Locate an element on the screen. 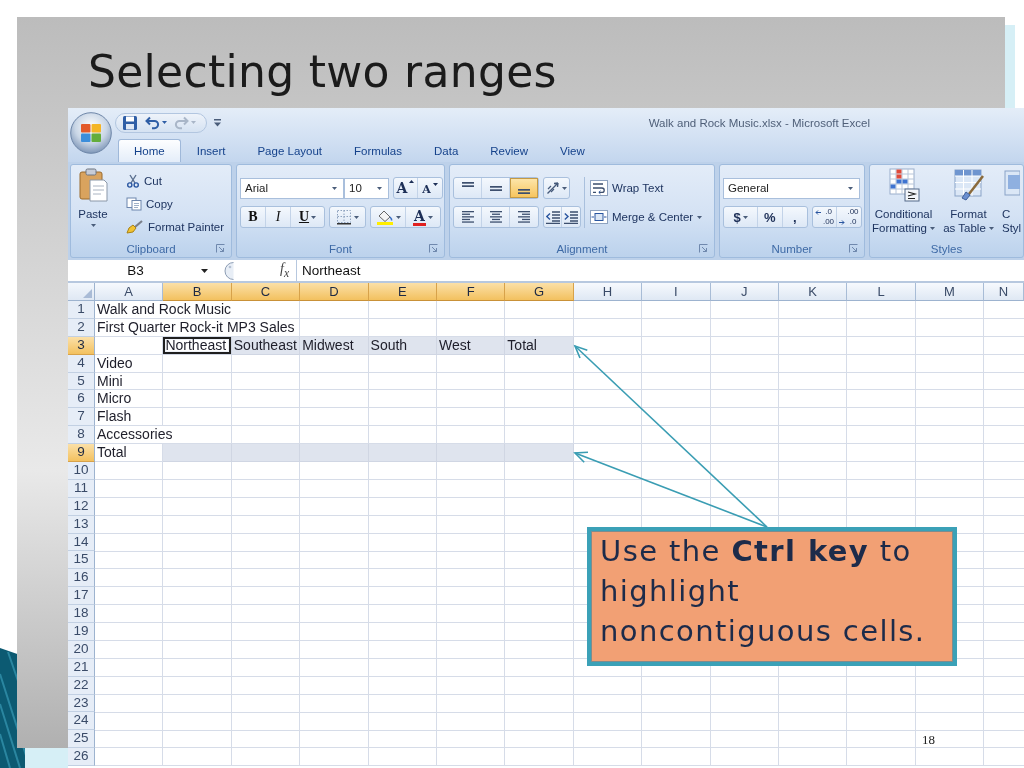 This screenshot has height=768, width=1024. column-header: A is located at coordinates (129, 292).